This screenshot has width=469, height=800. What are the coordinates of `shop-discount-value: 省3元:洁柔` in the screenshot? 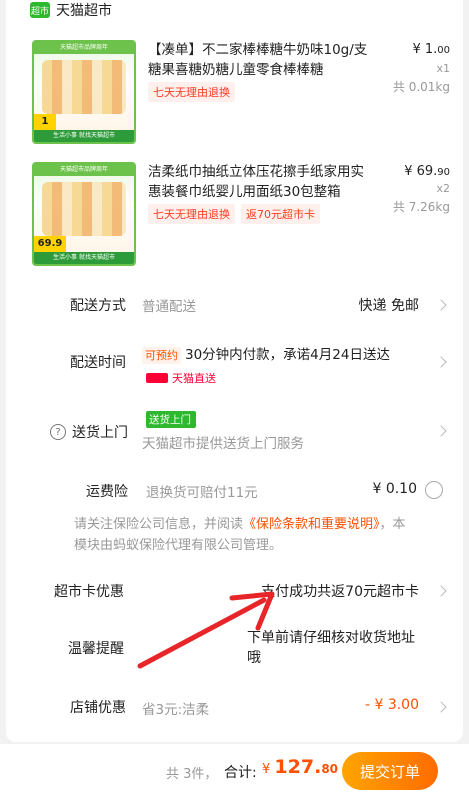 It's located at (176, 710).